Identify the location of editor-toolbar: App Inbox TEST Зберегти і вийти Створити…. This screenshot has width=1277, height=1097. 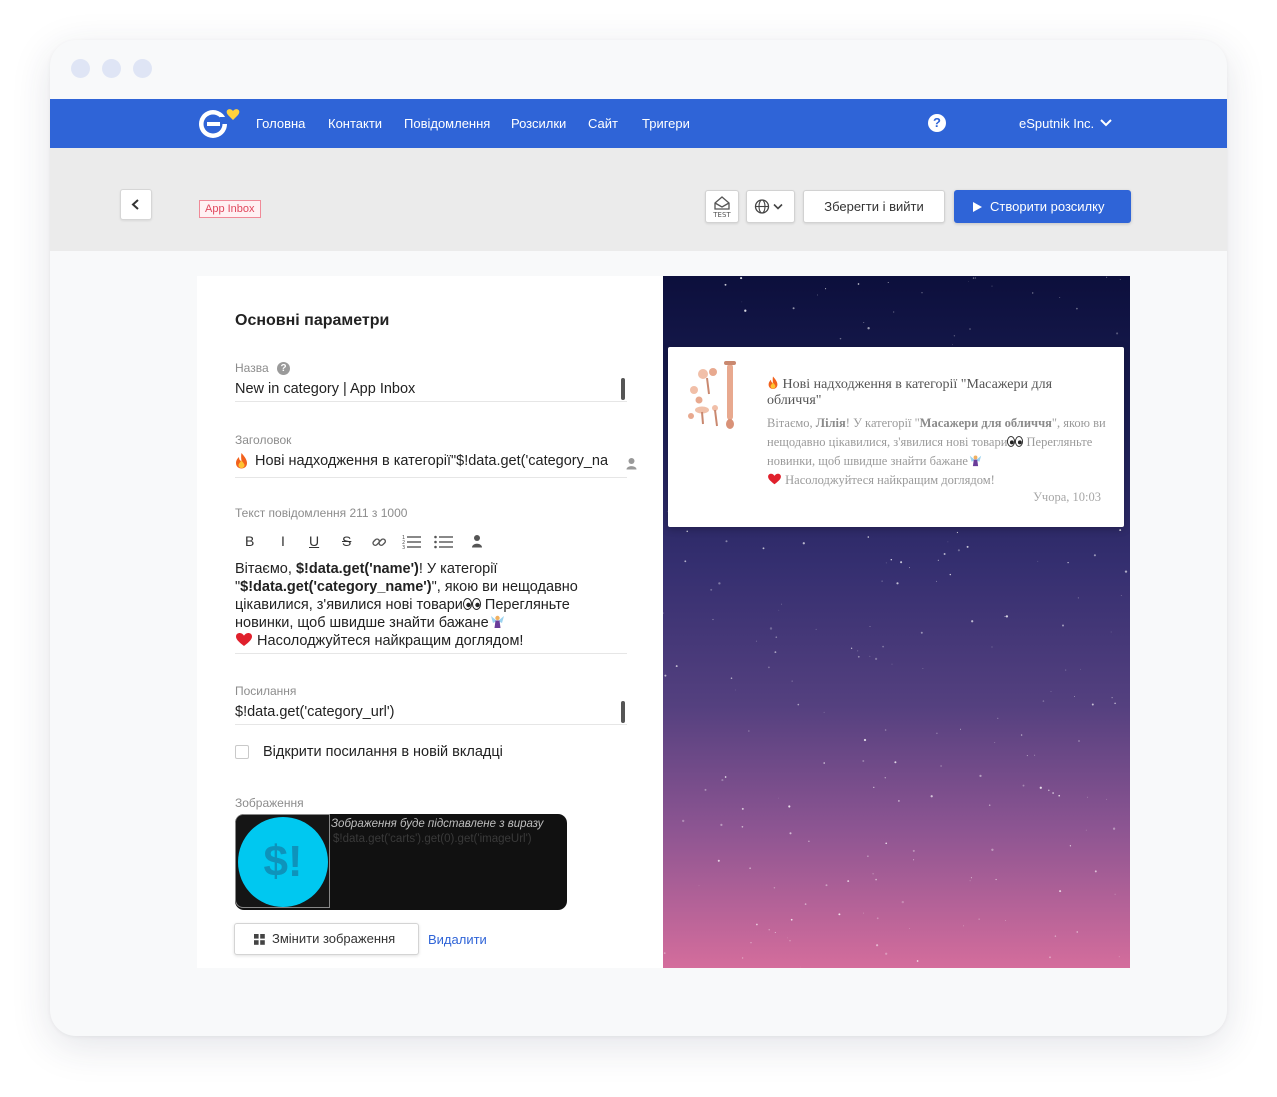
(638, 199).